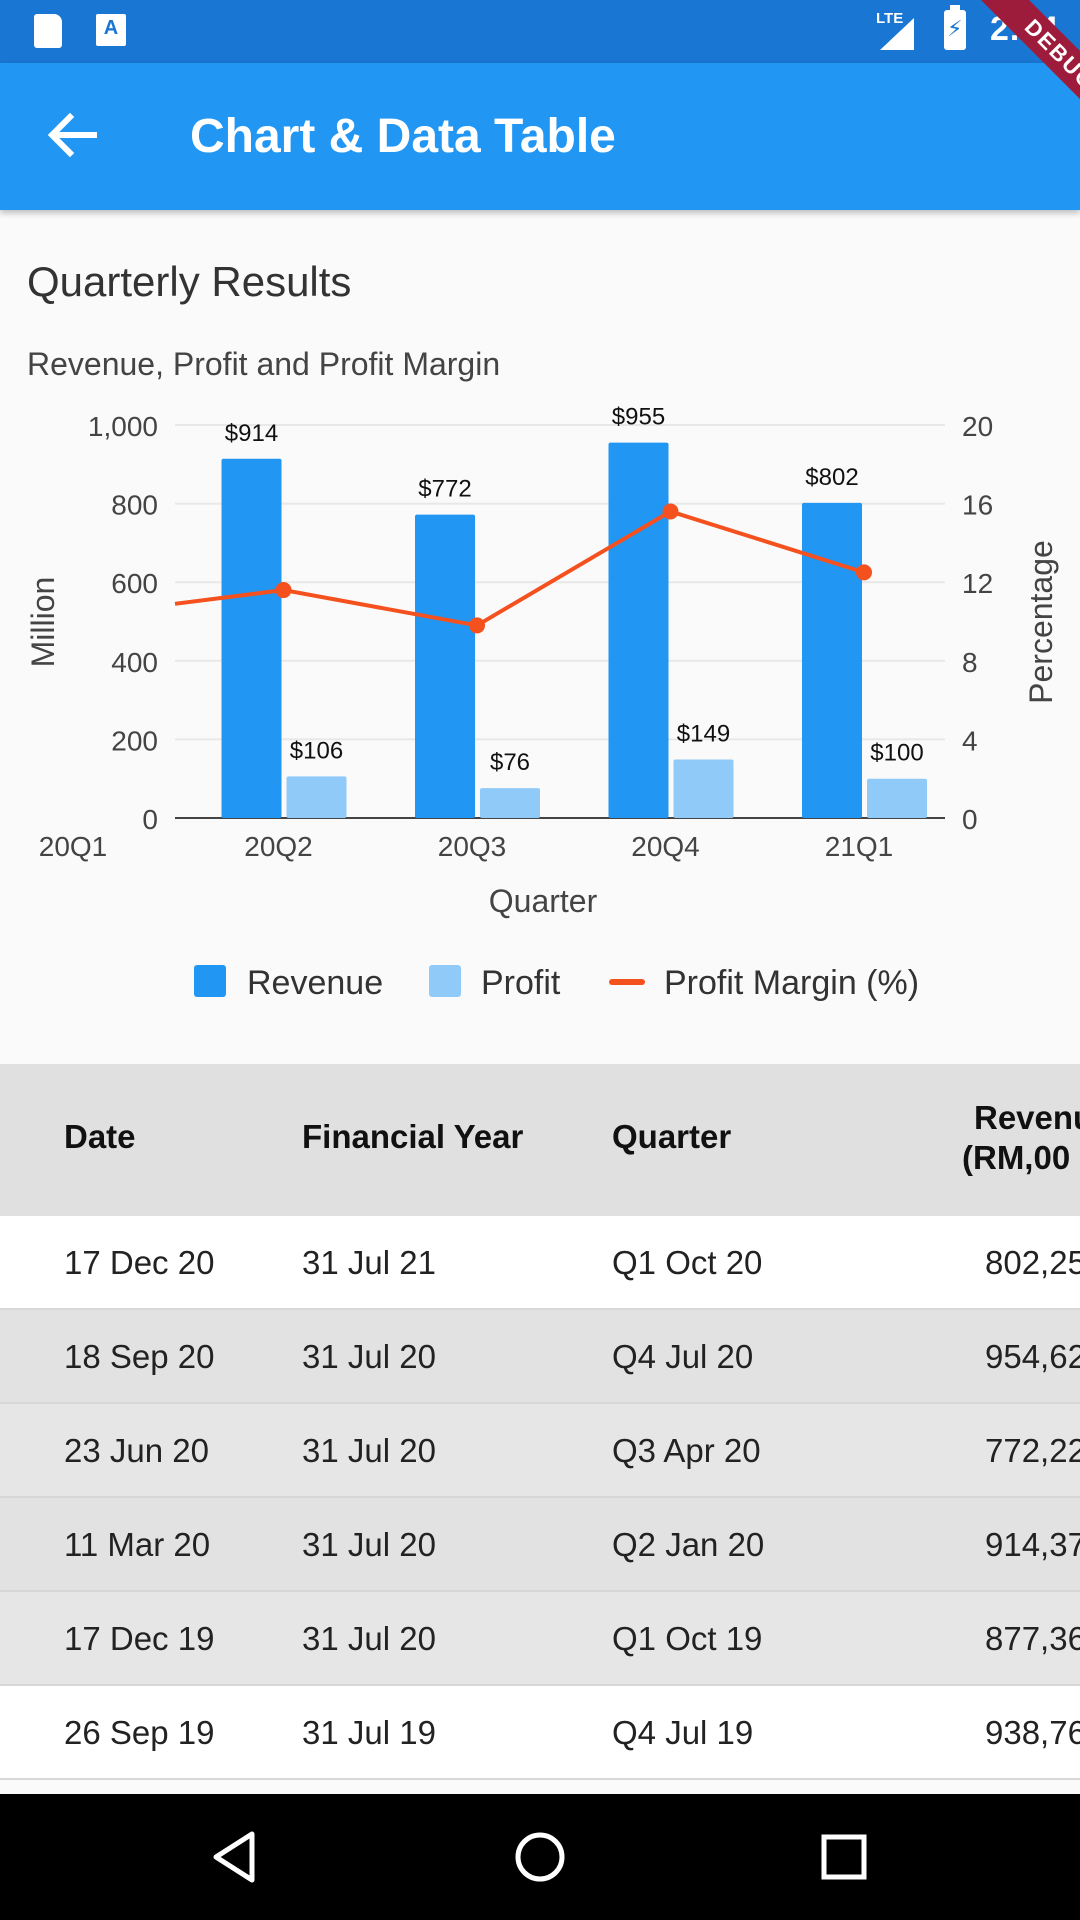  I want to click on legend-revenue-swatch, so click(210, 981).